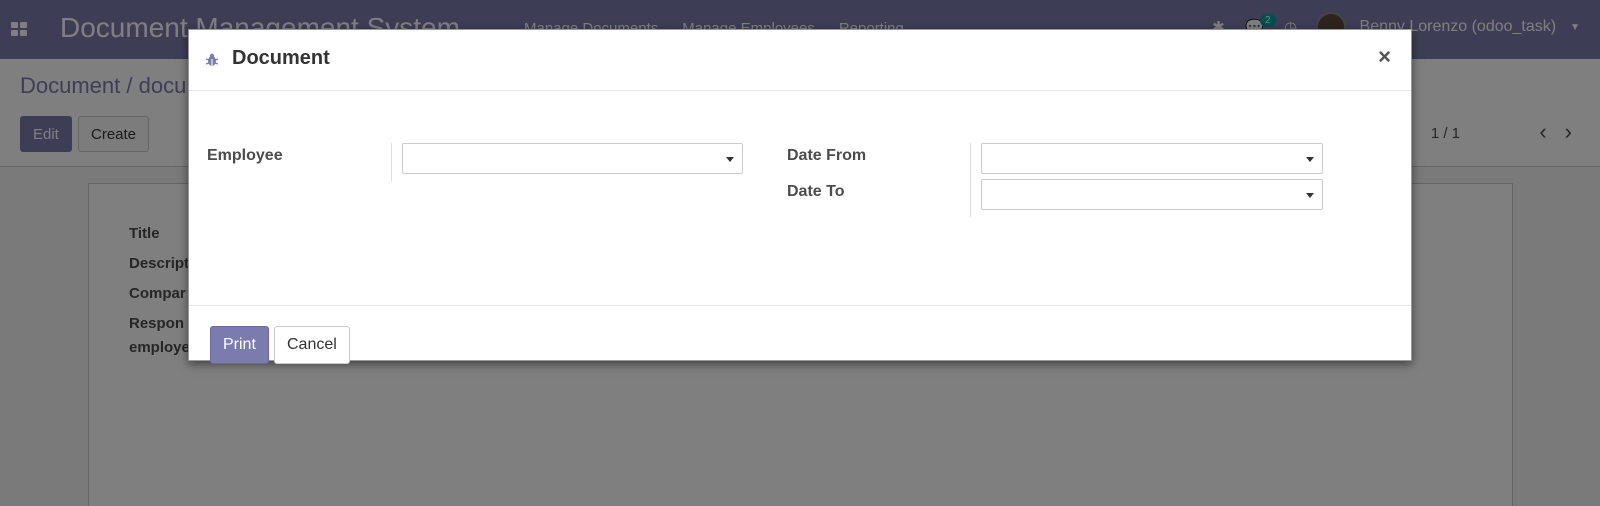  I want to click on date-to-label: Date To, so click(816, 191).